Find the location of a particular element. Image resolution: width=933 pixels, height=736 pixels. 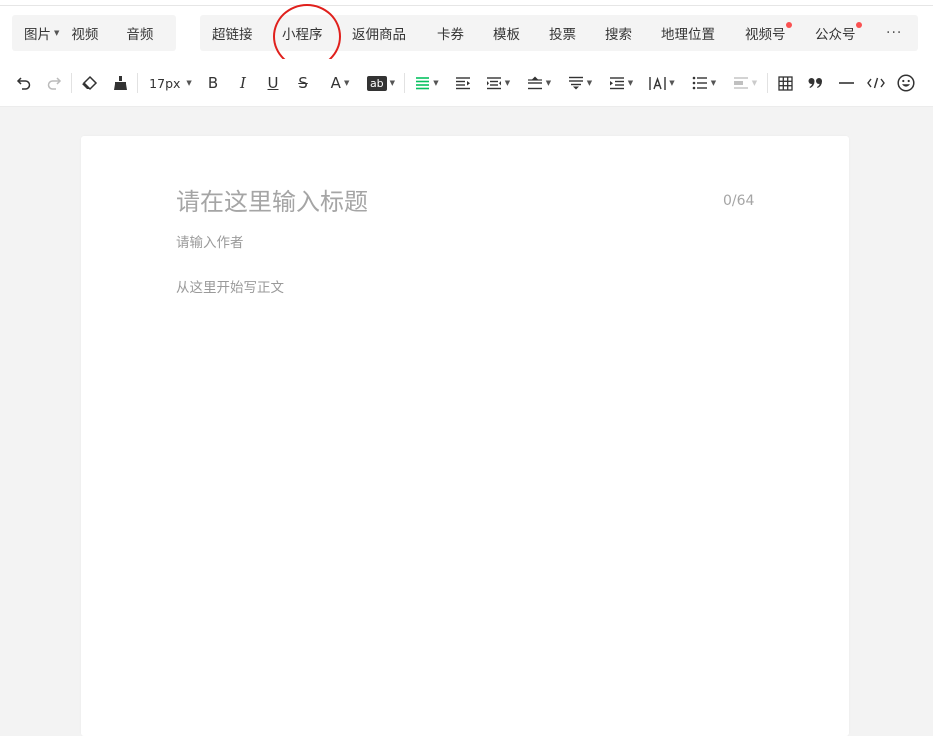

insert-location-label: 地理位置 is located at coordinates (688, 35).